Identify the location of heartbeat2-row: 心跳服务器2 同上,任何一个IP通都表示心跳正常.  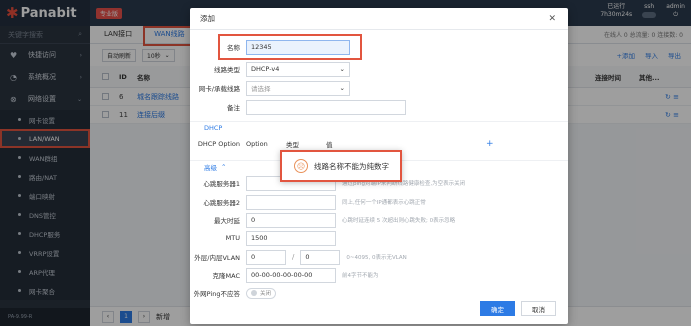
(308, 202).